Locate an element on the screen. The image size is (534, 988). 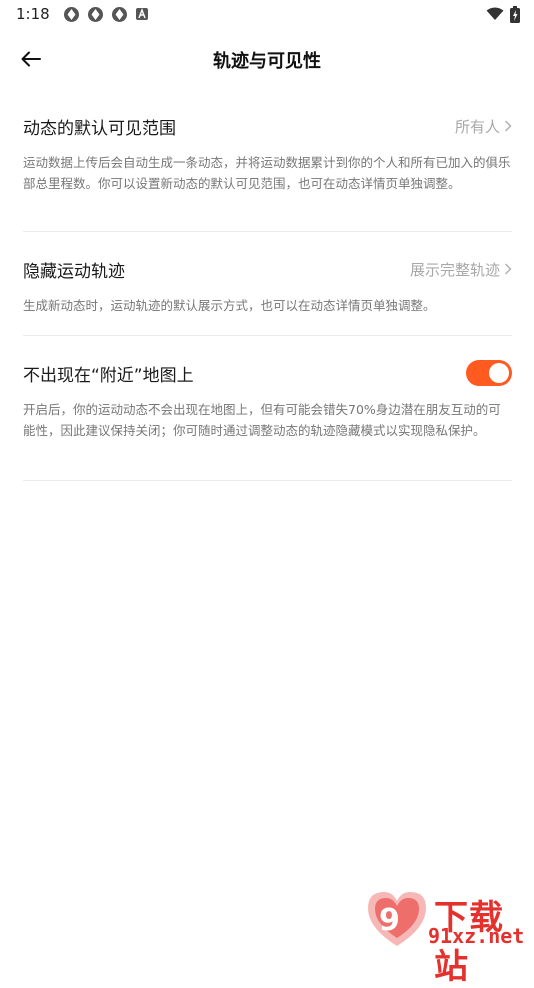
watermark-url: 91xz.net is located at coordinates (476, 936).